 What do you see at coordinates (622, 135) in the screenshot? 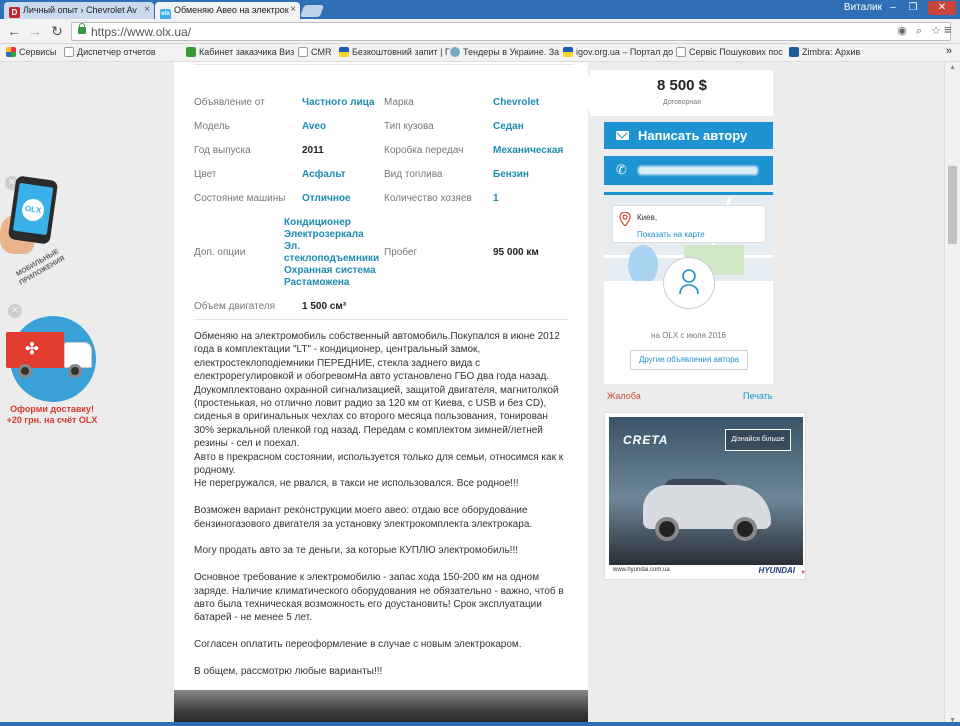
I see `envelope-icon` at bounding box center [622, 135].